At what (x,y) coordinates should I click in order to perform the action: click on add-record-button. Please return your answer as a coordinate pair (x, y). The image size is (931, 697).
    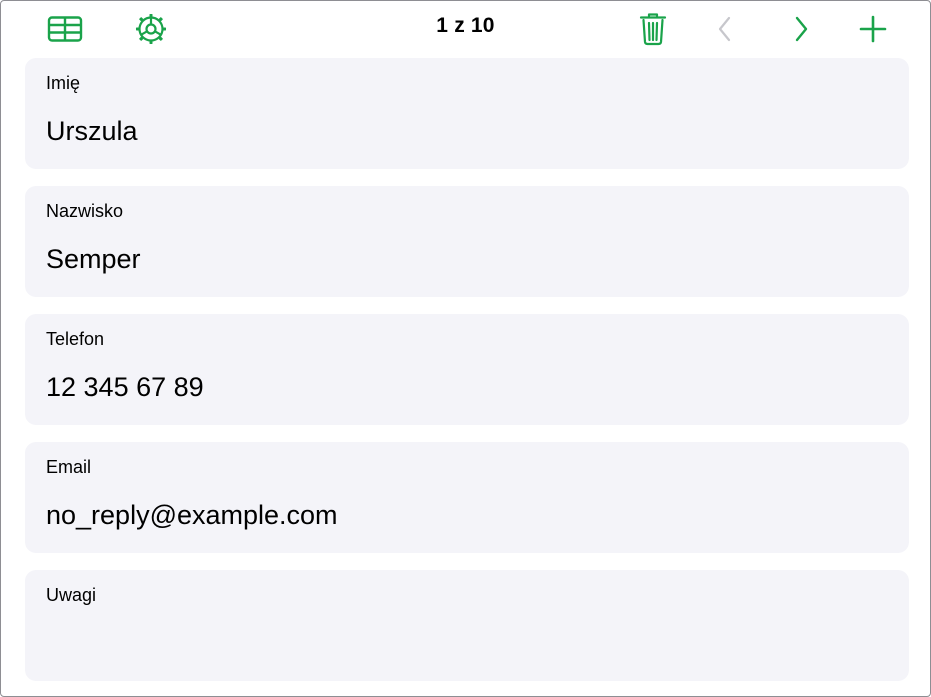
    Looking at the image, I should click on (873, 29).